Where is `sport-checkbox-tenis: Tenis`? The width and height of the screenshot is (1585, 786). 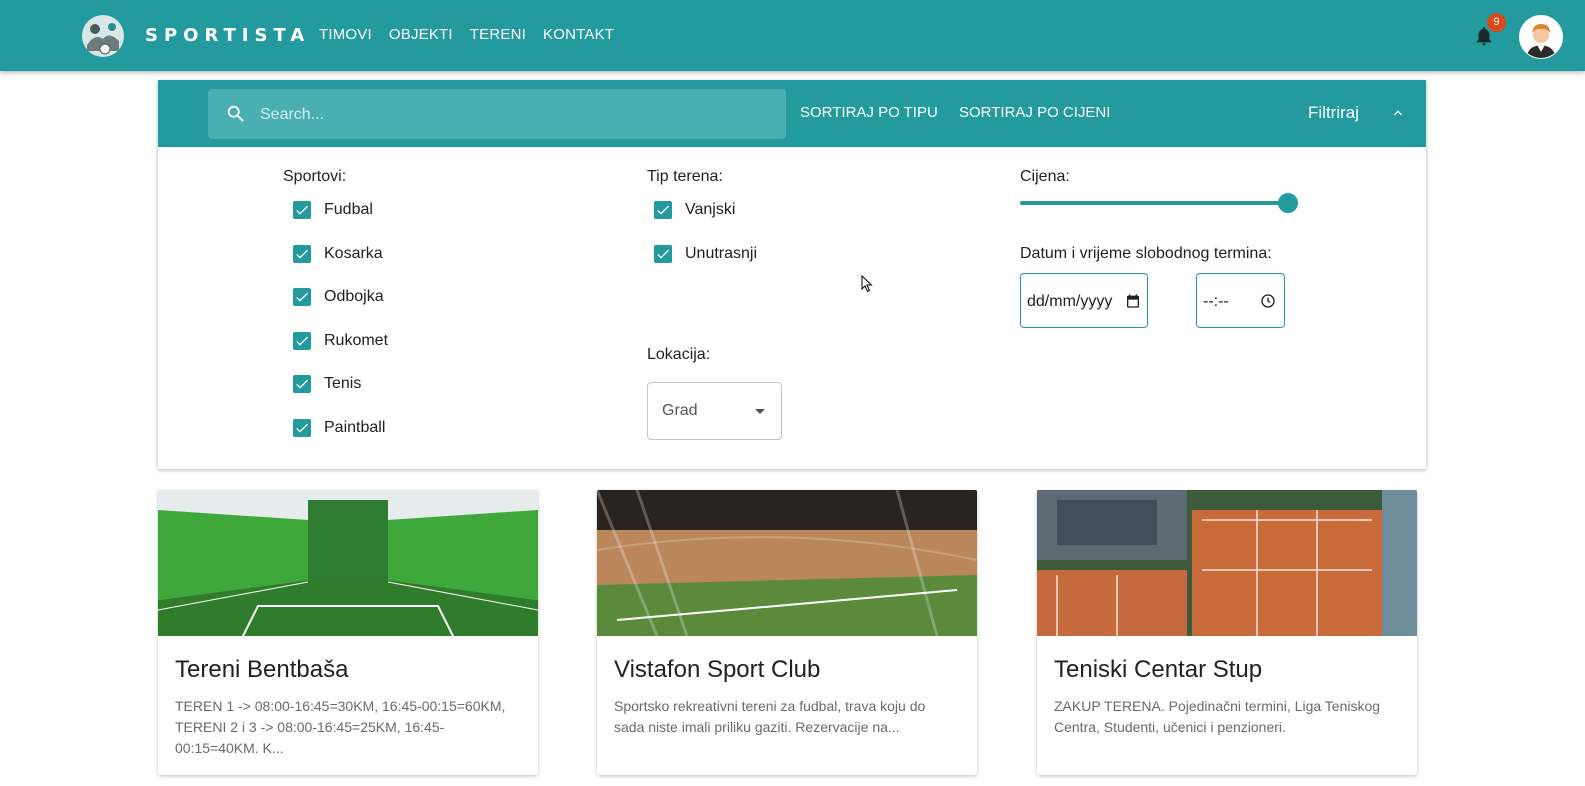
sport-checkbox-tenis: Tenis is located at coordinates (327, 384).